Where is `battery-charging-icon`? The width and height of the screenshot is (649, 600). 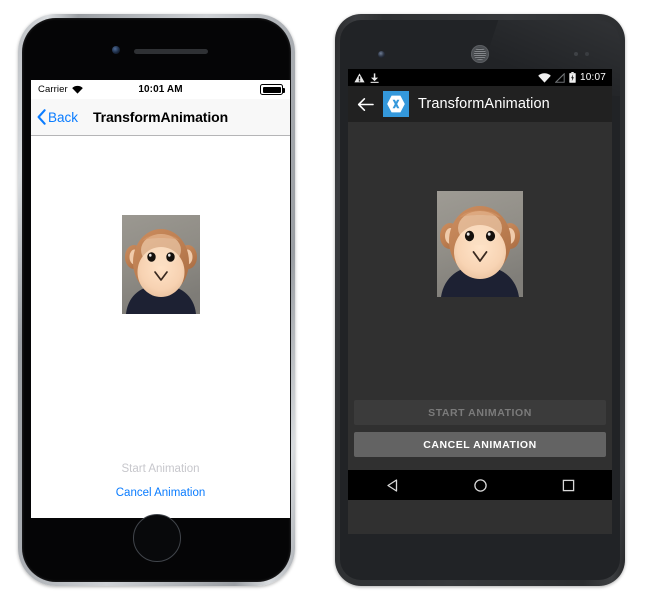
battery-charging-icon is located at coordinates (572, 77).